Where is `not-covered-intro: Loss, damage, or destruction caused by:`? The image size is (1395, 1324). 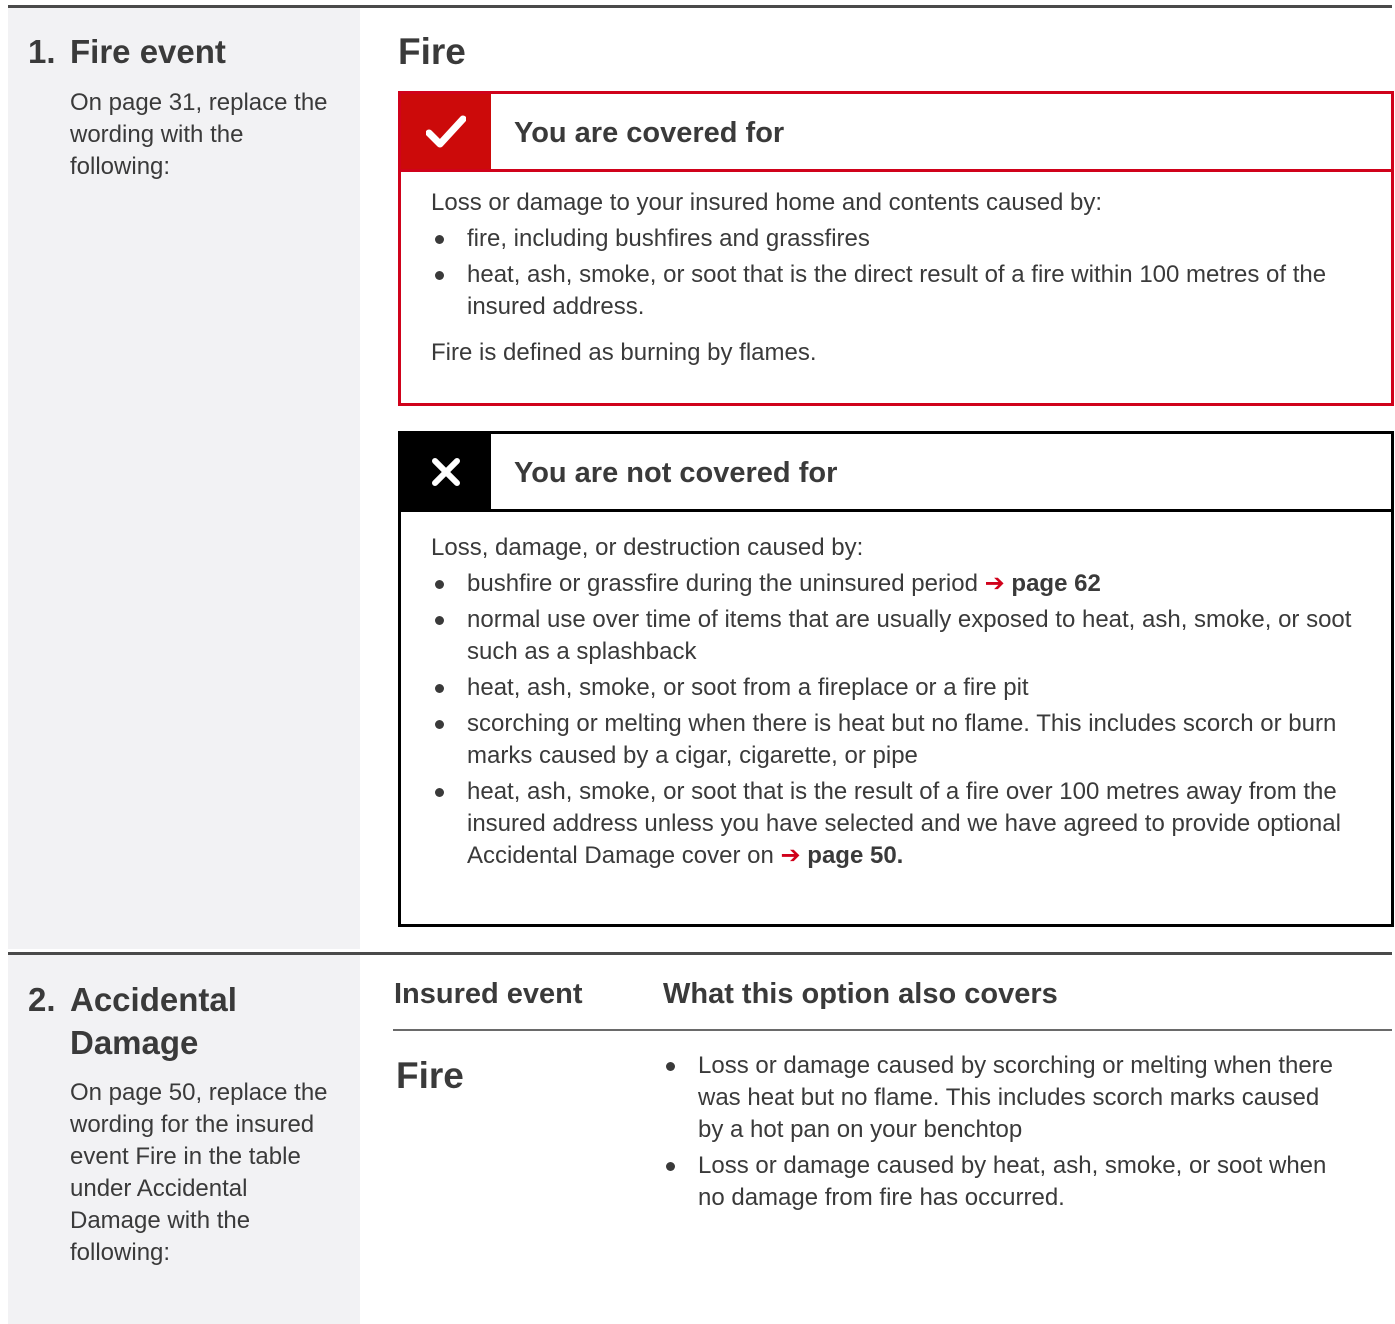
not-covered-intro: Loss, damage, or destruction caused by: is located at coordinates (647, 547).